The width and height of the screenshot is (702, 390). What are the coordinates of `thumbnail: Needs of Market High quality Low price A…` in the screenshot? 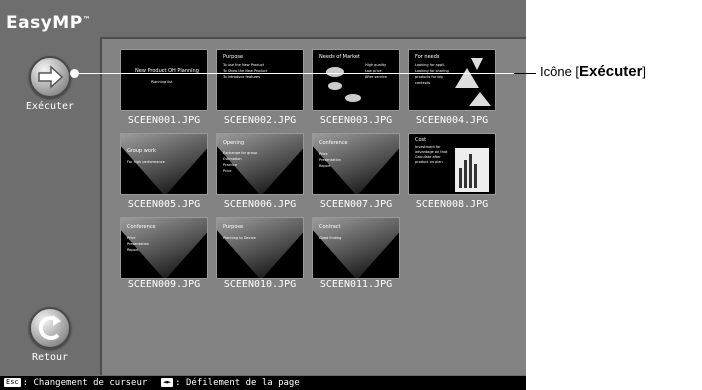 It's located at (356, 80).